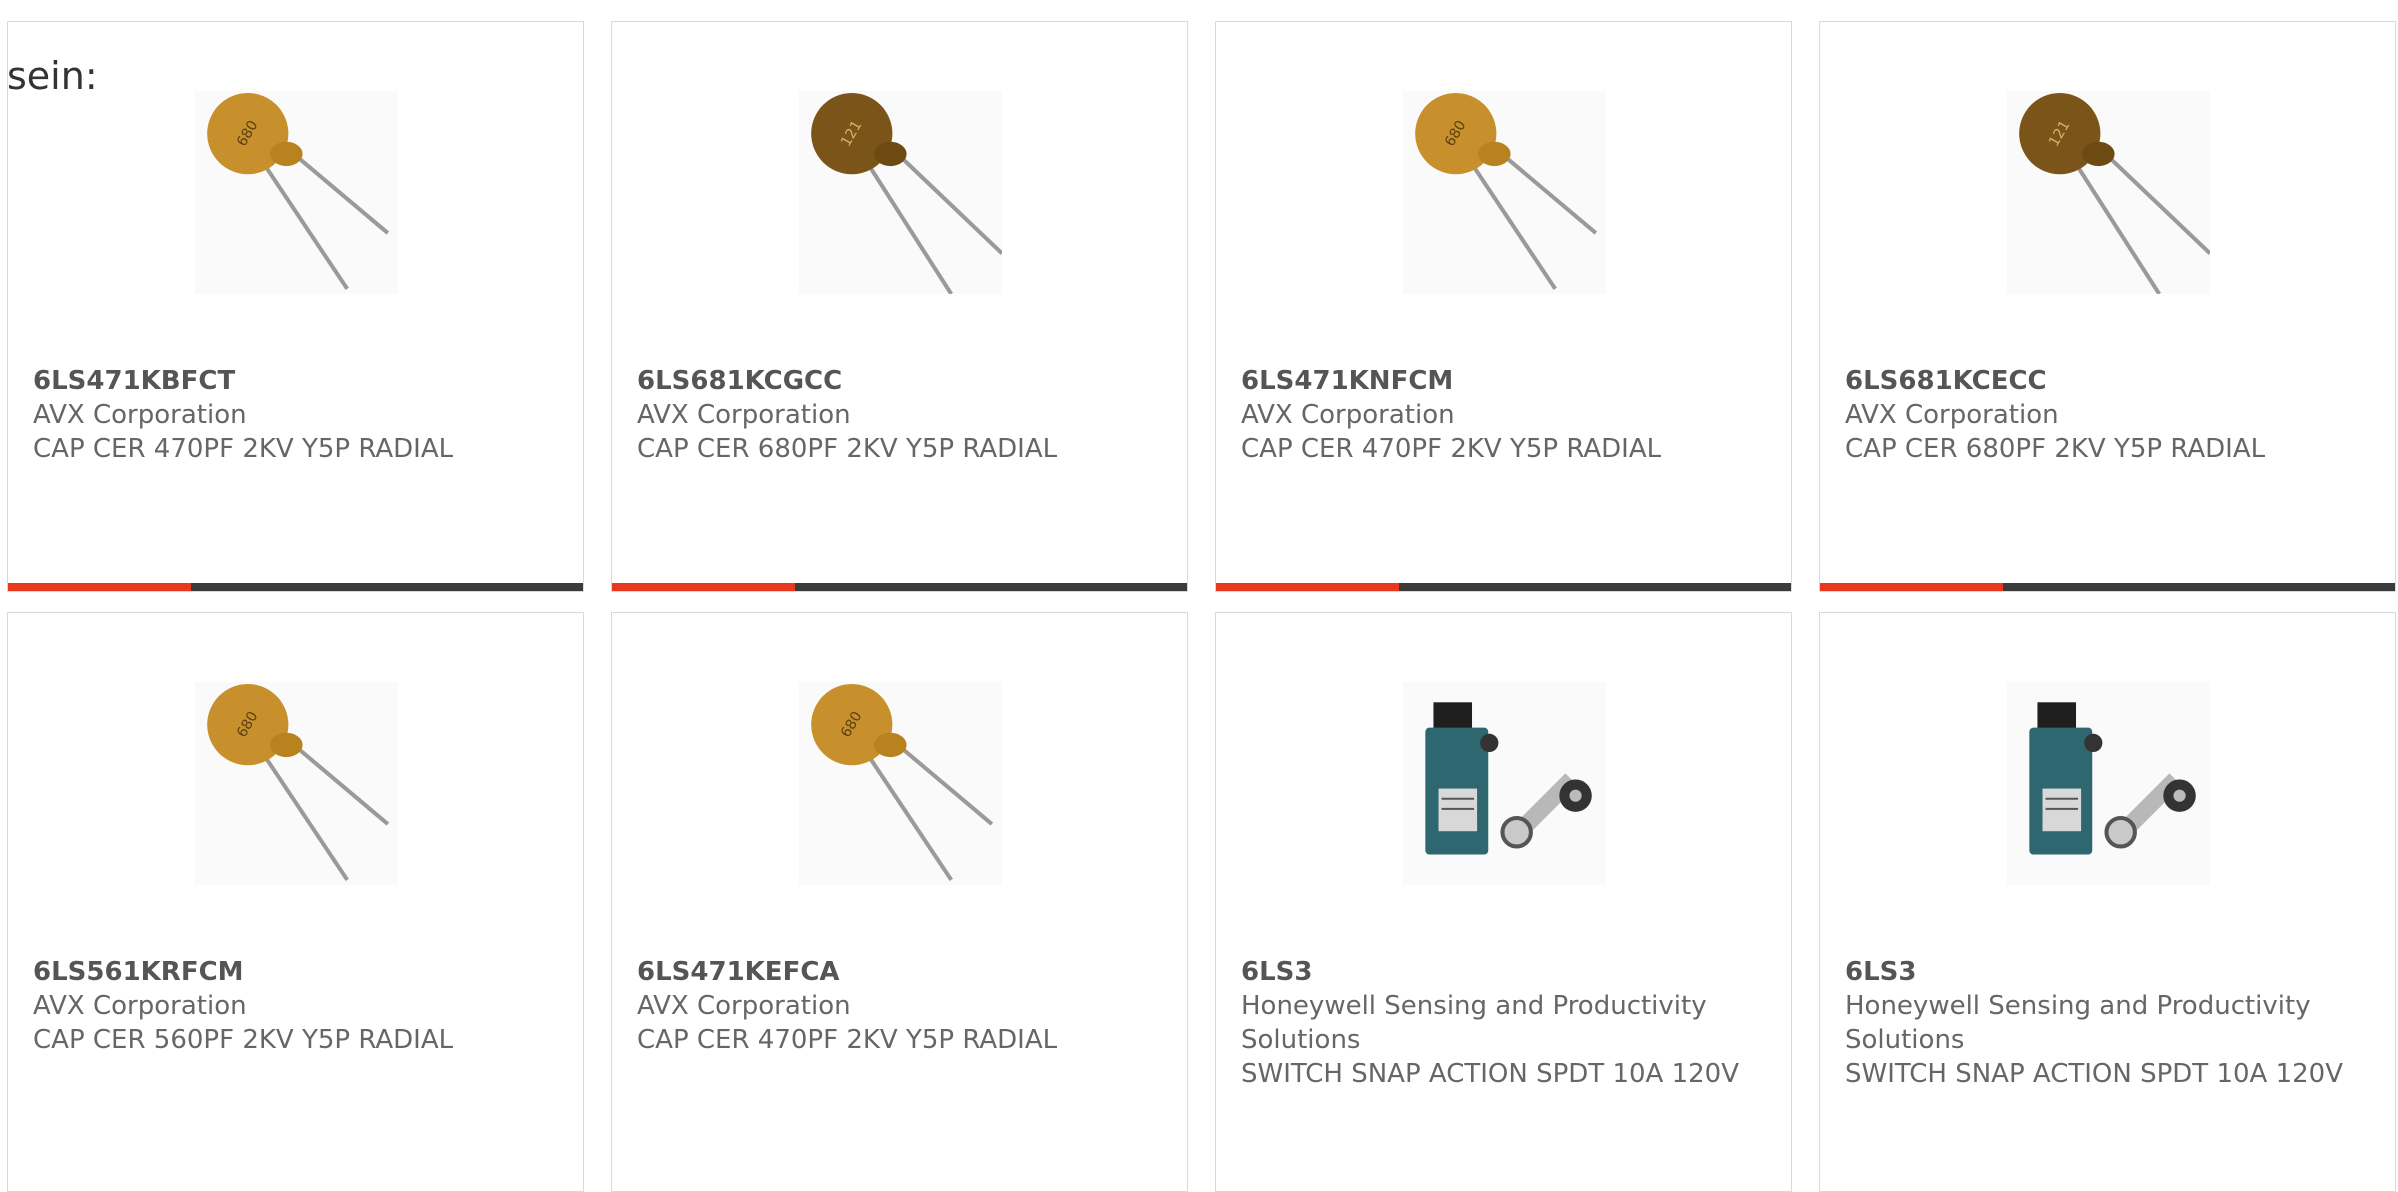 This screenshot has width=2398, height=1192. What do you see at coordinates (298, 381) in the screenshot?
I see `part-number: 6LS471KBFCT` at bounding box center [298, 381].